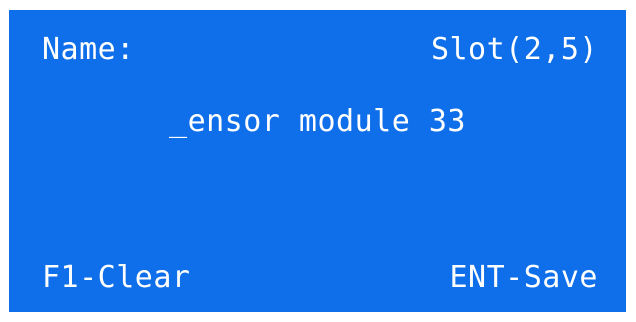 This screenshot has width=636, height=322. I want to click on name-edit-field: _ensor module 33, so click(317, 122).